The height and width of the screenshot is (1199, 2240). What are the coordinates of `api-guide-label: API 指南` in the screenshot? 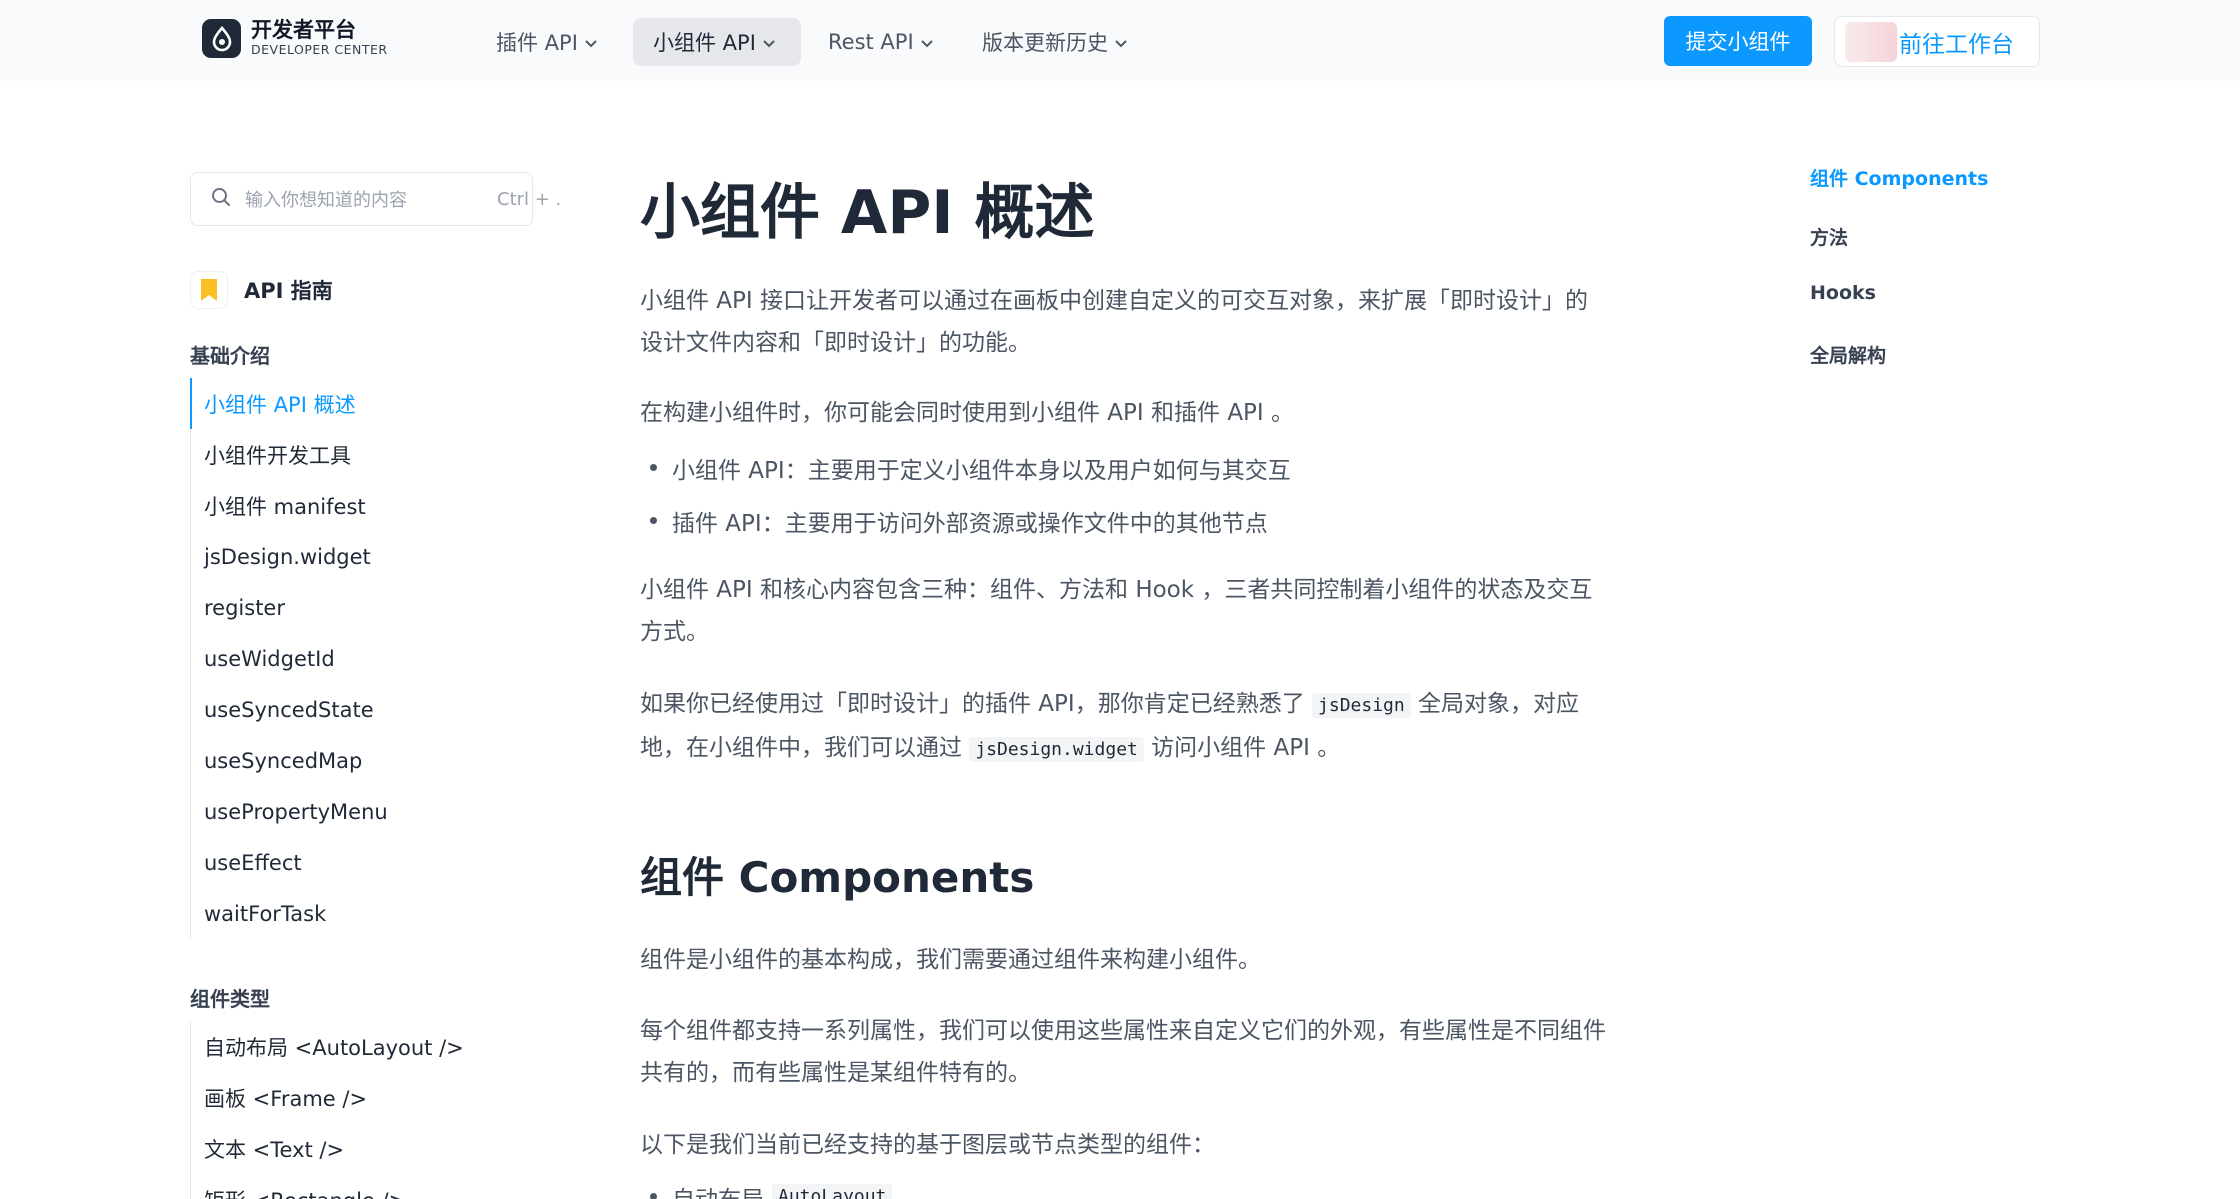 It's located at (288, 291).